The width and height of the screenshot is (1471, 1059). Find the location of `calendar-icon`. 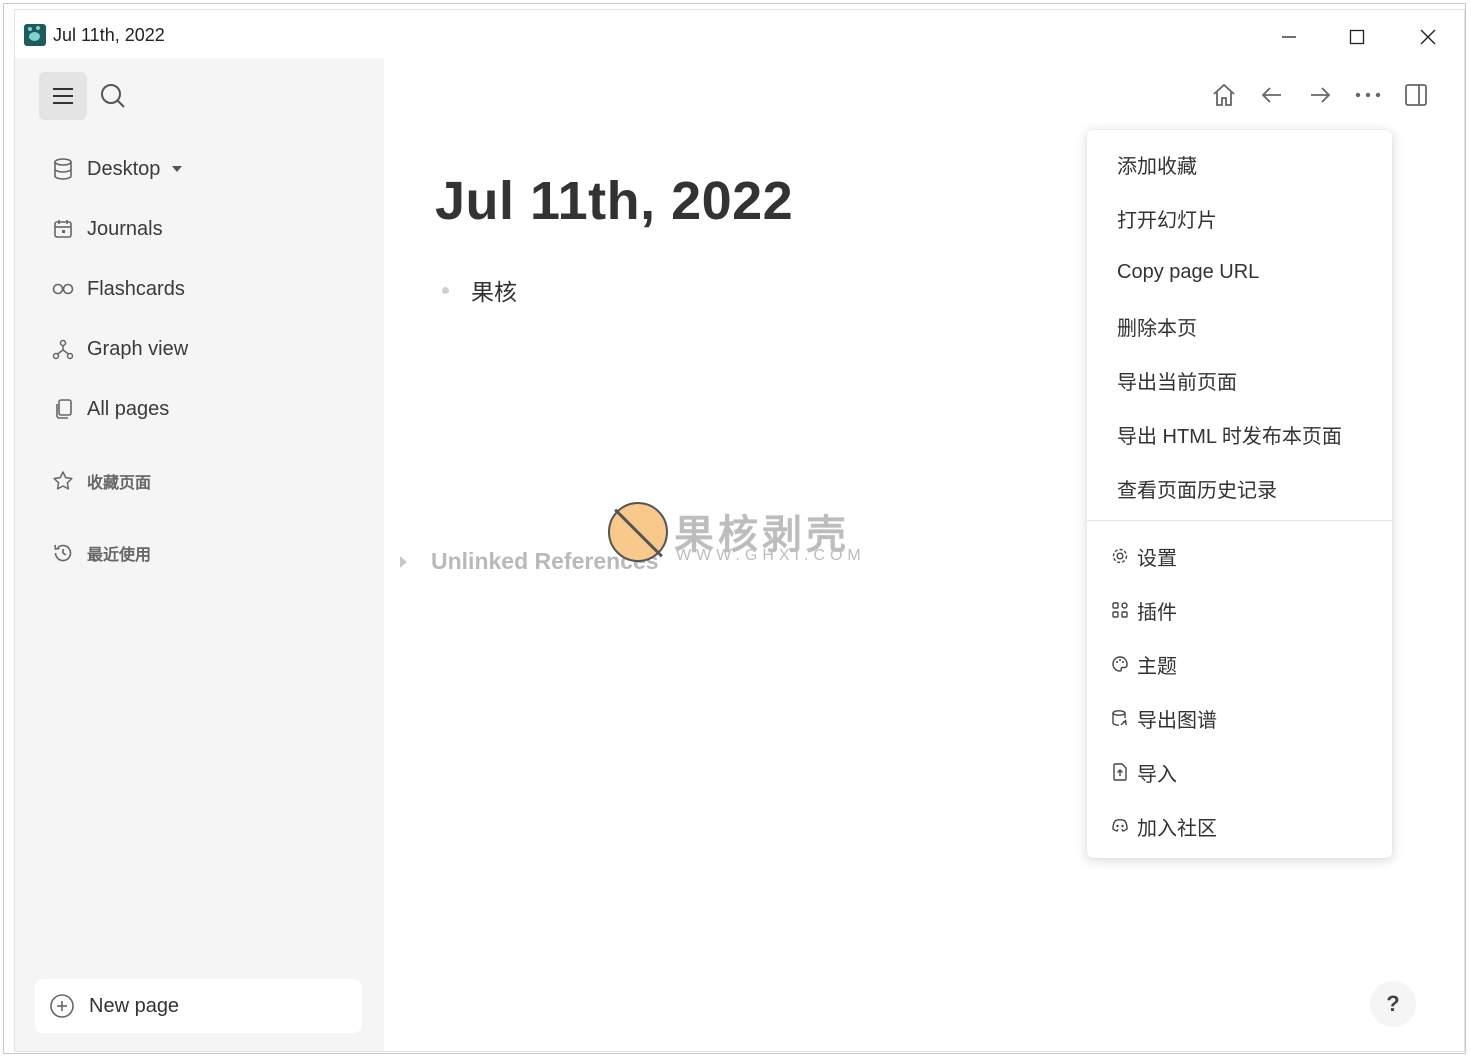

calendar-icon is located at coordinates (63, 229).